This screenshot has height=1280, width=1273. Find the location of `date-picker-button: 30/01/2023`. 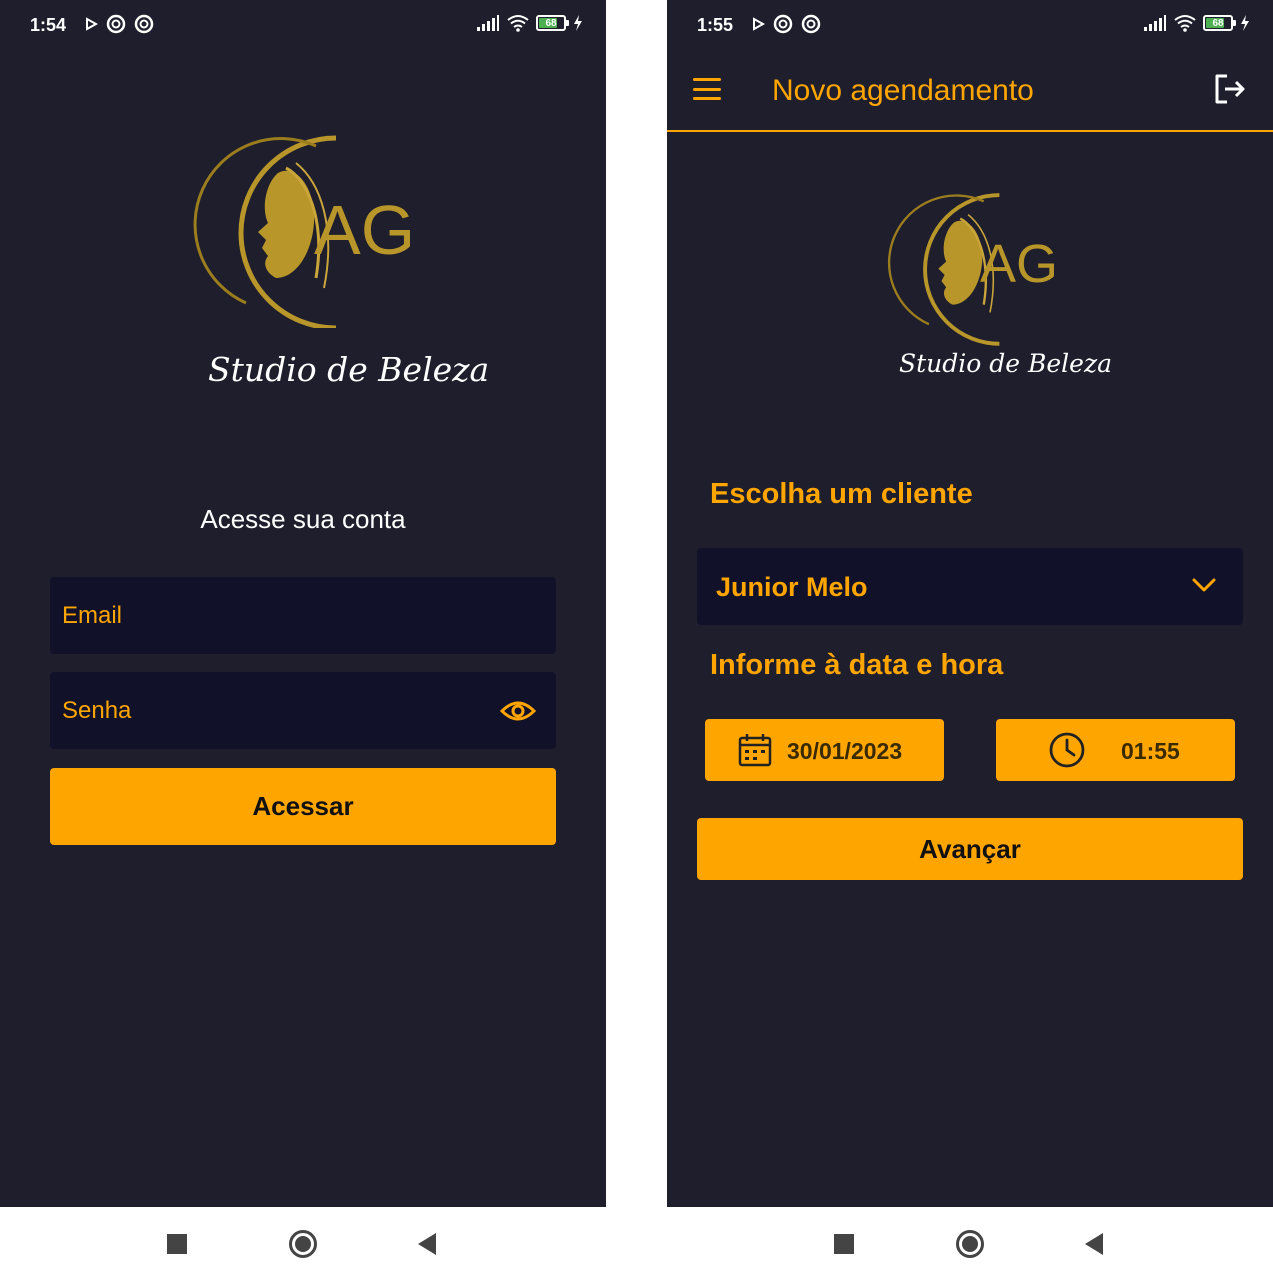

date-picker-button: 30/01/2023 is located at coordinates (824, 750).